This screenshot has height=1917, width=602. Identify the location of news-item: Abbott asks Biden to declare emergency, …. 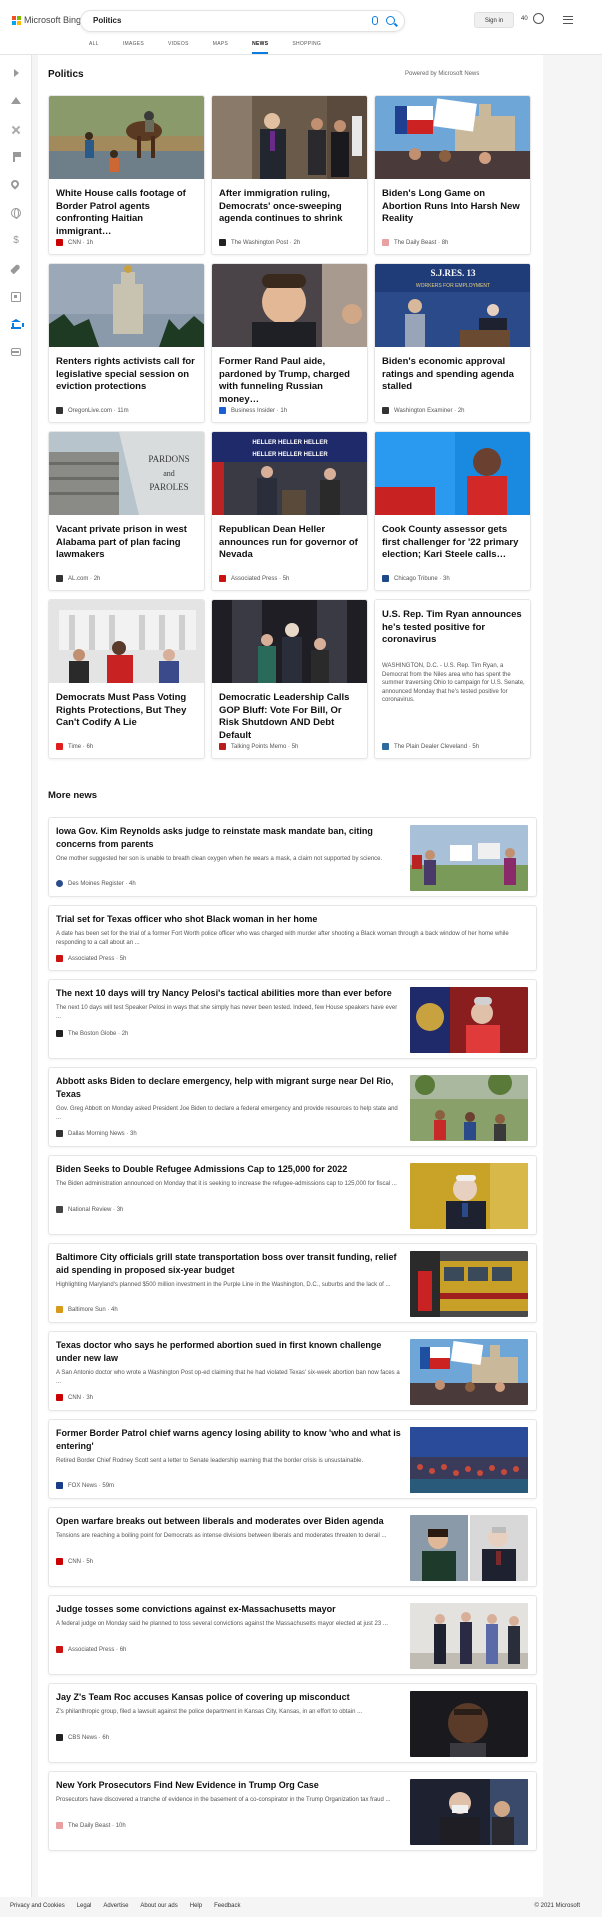
(292, 1107).